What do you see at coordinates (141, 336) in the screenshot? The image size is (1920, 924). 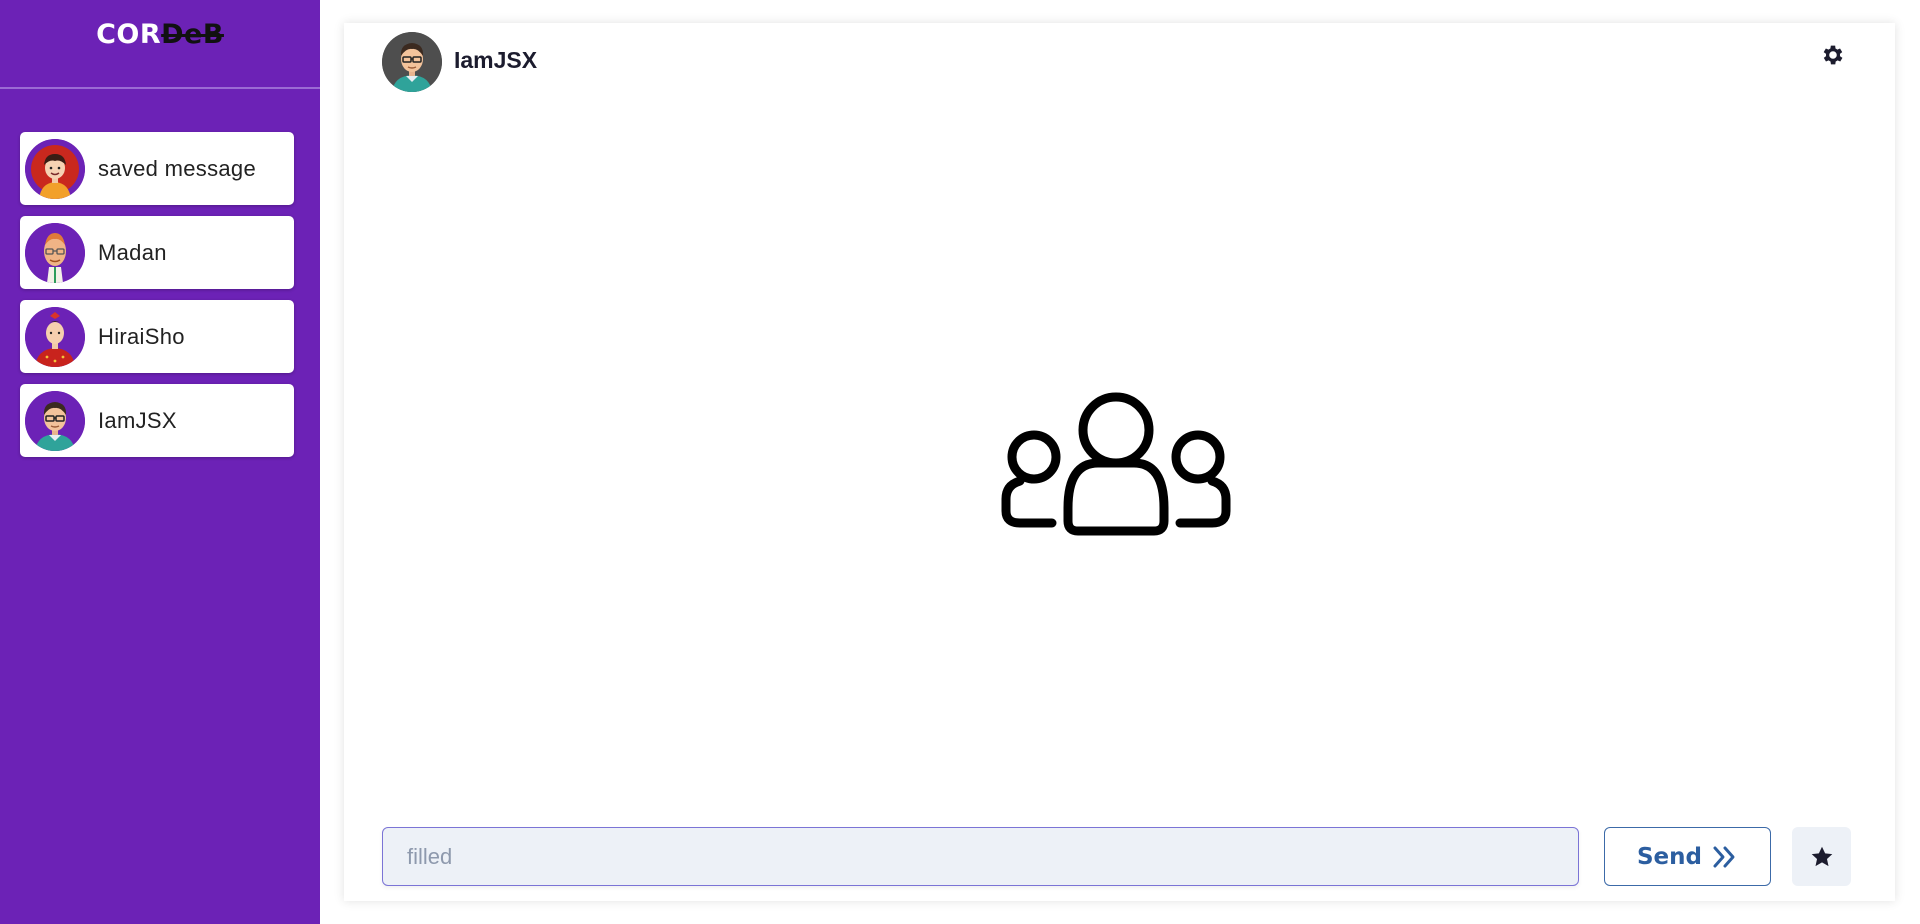 I see `contact-name: HiraiSho` at bounding box center [141, 336].